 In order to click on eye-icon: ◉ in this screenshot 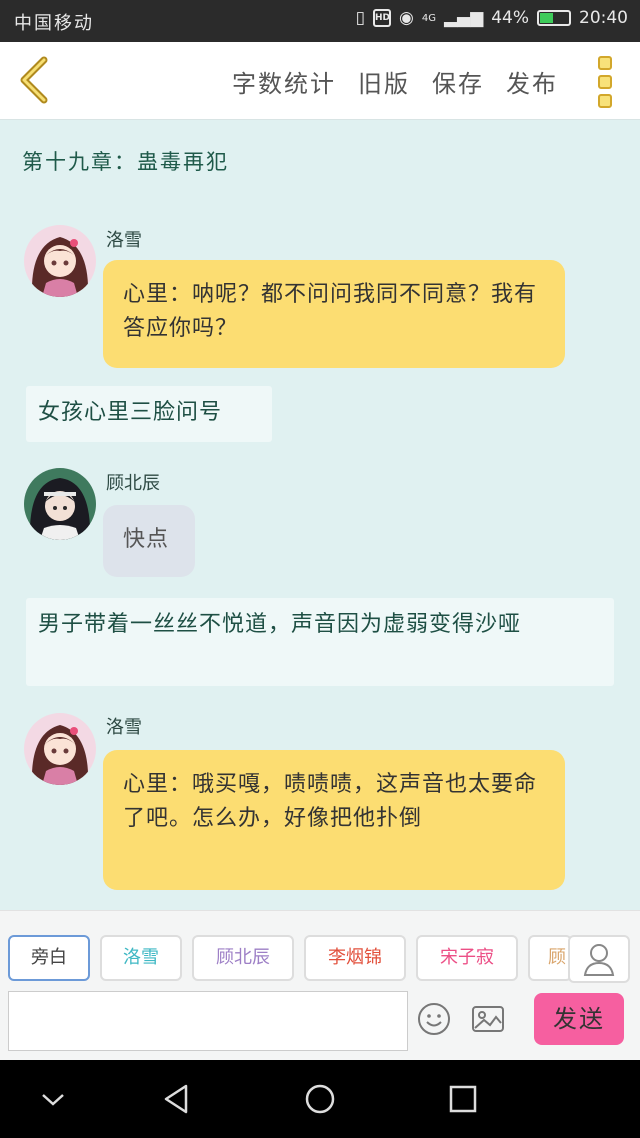, I will do `click(406, 18)`.